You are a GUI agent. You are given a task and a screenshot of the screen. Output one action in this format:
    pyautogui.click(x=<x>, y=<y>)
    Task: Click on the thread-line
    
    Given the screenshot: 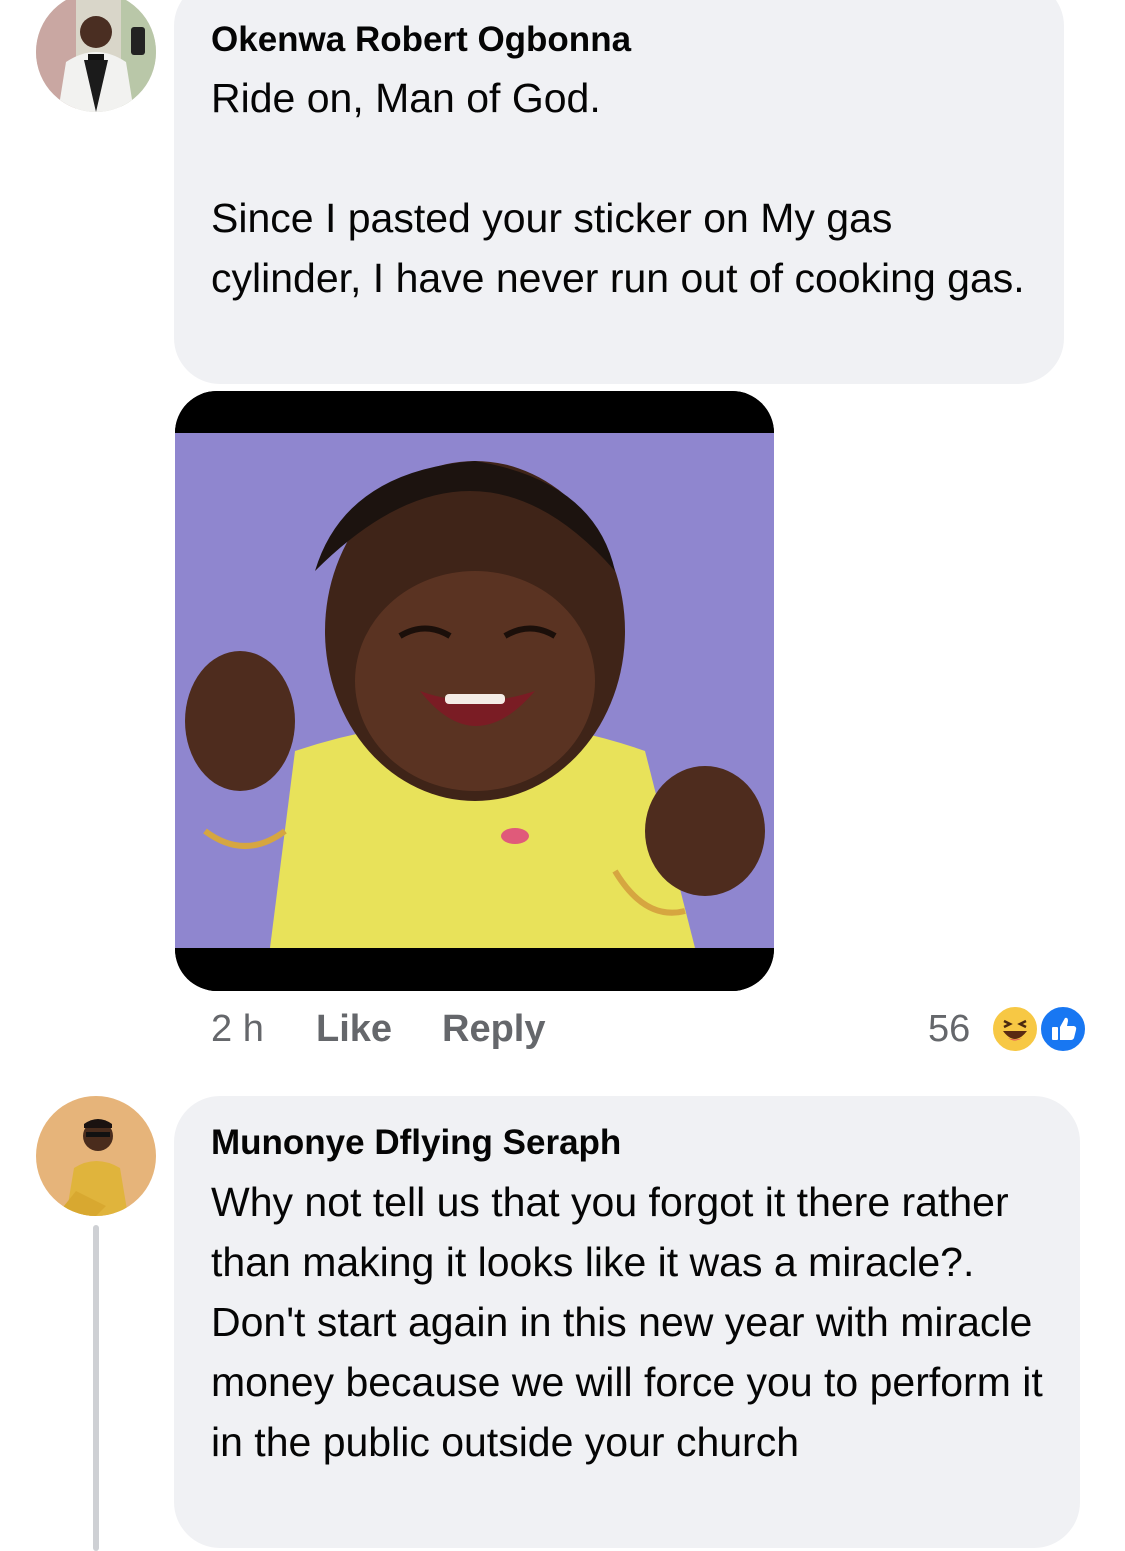 What is the action you would take?
    pyautogui.click(x=96, y=1388)
    